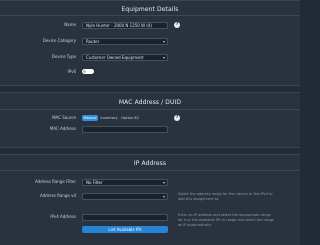 This screenshot has height=245, width=320. I want to click on device-category-value: Router, so click(93, 41).